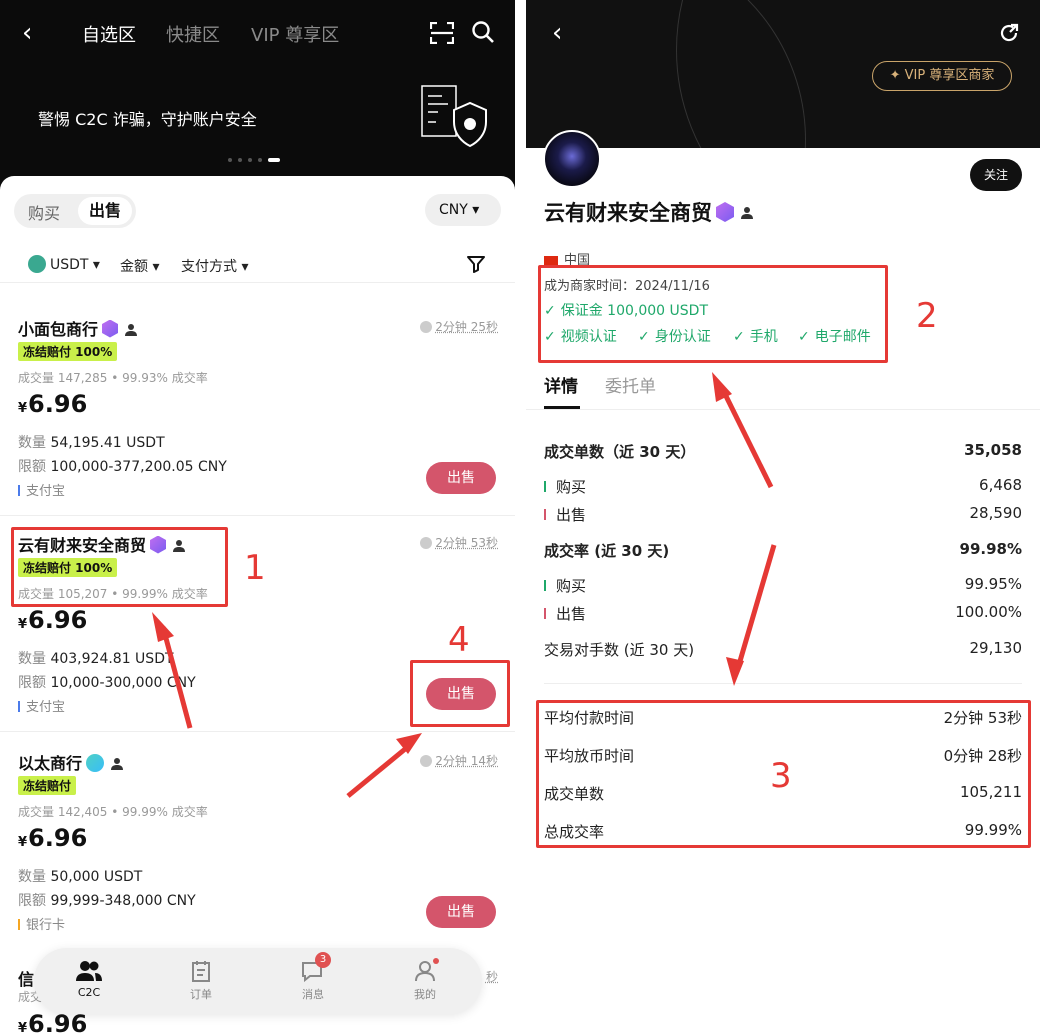 The width and height of the screenshot is (1040, 1035). I want to click on profile-tabs: 详情 委托单, so click(783, 390).